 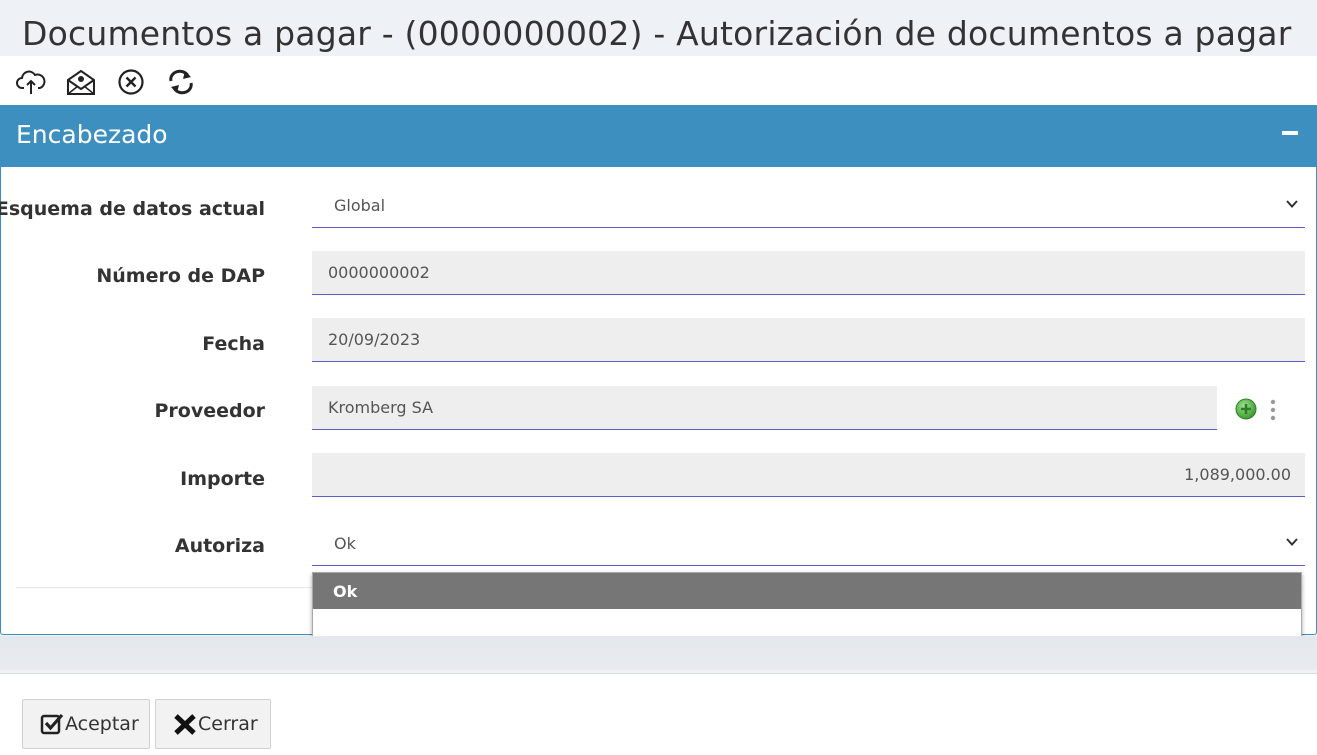 What do you see at coordinates (658, 653) in the screenshot?
I see `background-band` at bounding box center [658, 653].